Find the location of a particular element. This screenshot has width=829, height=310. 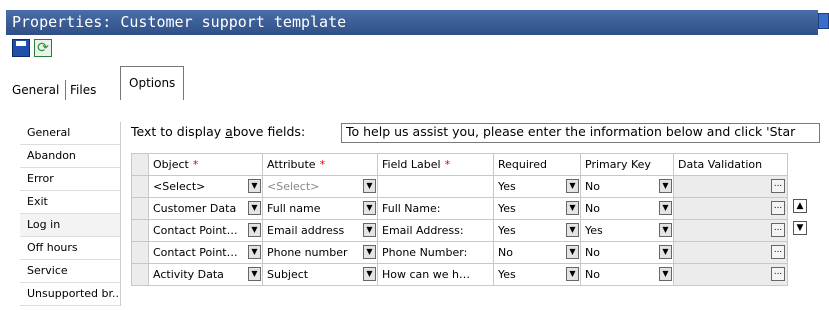

object-cell: Activity Data ▼ is located at coordinates (205, 274).